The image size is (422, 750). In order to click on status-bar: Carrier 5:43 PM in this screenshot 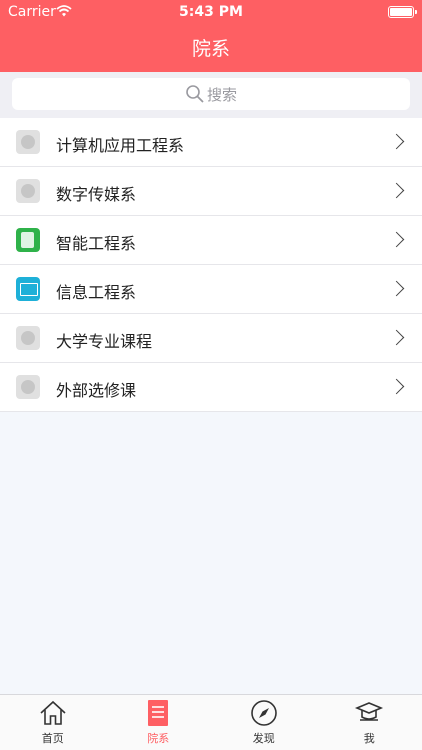, I will do `click(211, 12)`.